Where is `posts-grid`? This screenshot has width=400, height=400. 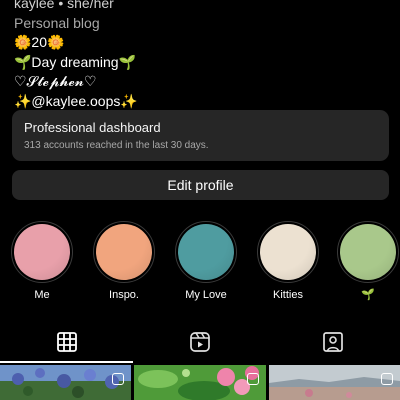
posts-grid is located at coordinates (200, 382).